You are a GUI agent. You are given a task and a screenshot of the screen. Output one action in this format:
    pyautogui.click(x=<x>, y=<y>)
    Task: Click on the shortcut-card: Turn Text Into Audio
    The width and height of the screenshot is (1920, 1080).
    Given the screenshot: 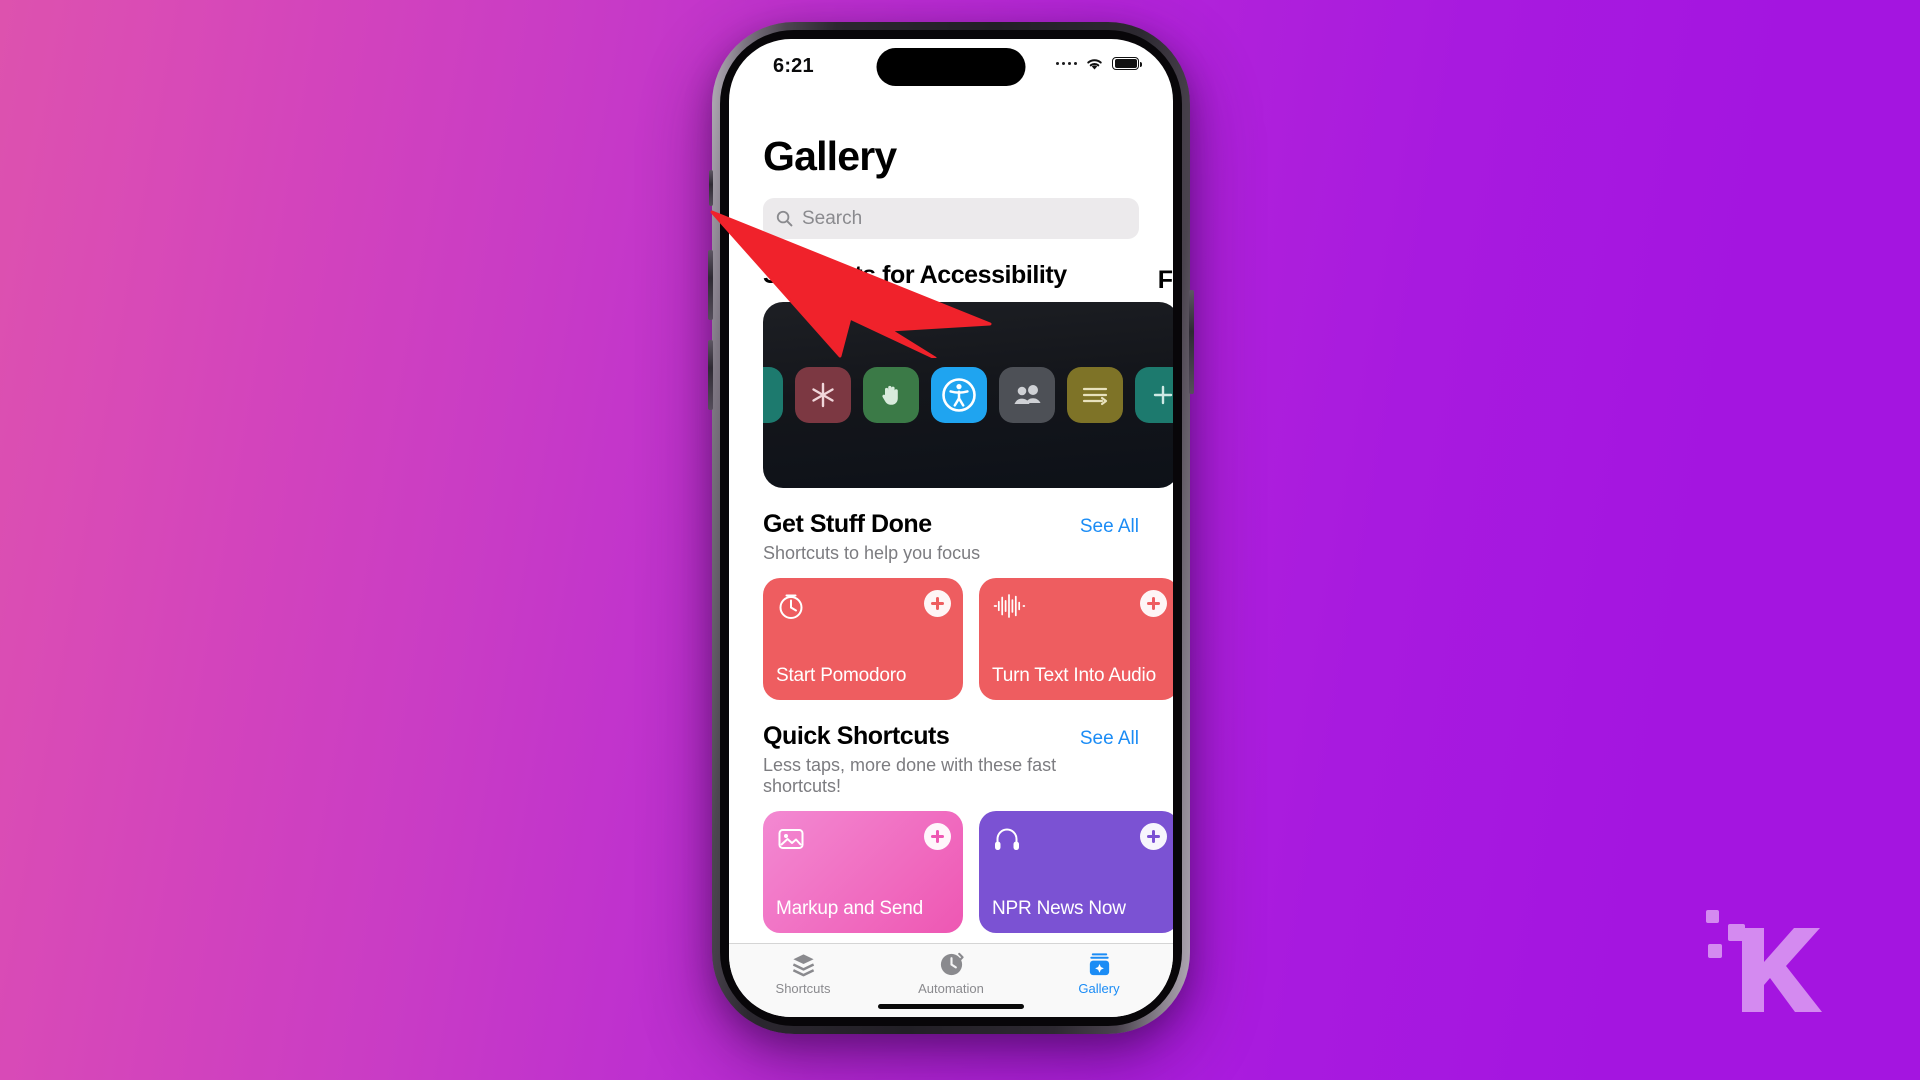 What is the action you would take?
    pyautogui.click(x=1076, y=639)
    